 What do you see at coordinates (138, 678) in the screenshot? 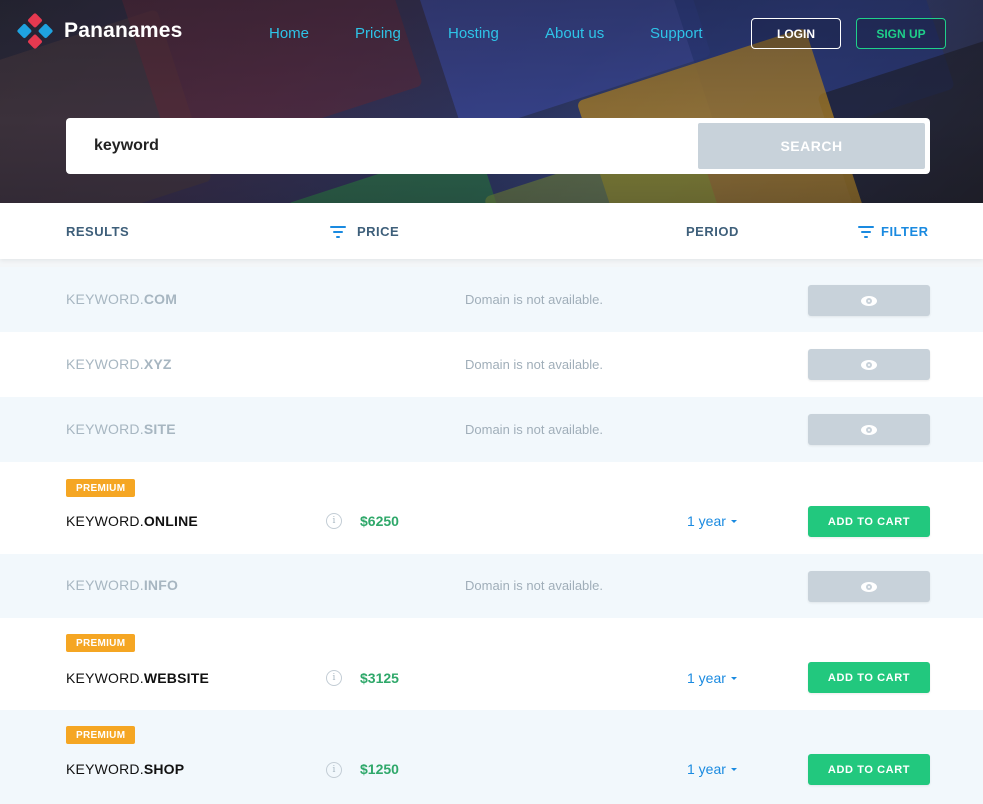
I see `domain-name: KEYWORD.WEBSITE` at bounding box center [138, 678].